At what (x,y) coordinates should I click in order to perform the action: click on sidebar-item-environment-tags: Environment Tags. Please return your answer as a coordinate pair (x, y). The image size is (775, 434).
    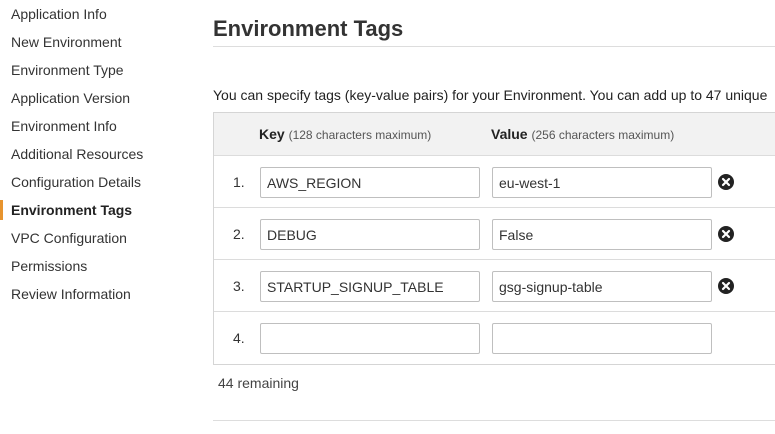
    Looking at the image, I should click on (95, 210).